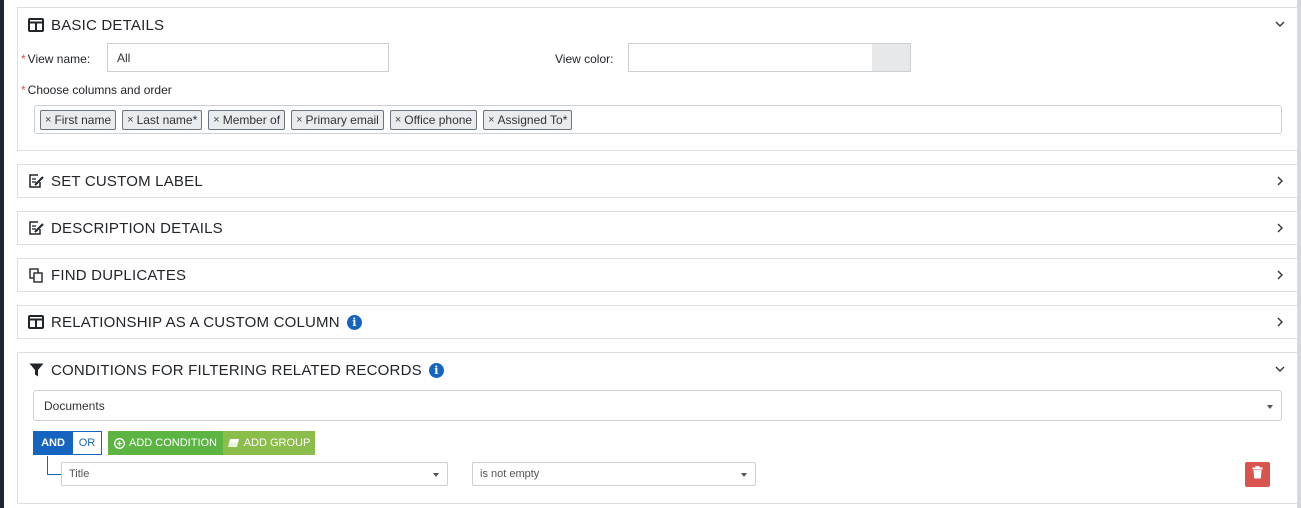 The height and width of the screenshot is (508, 1301). I want to click on related-module-select: Documents, so click(657, 405).